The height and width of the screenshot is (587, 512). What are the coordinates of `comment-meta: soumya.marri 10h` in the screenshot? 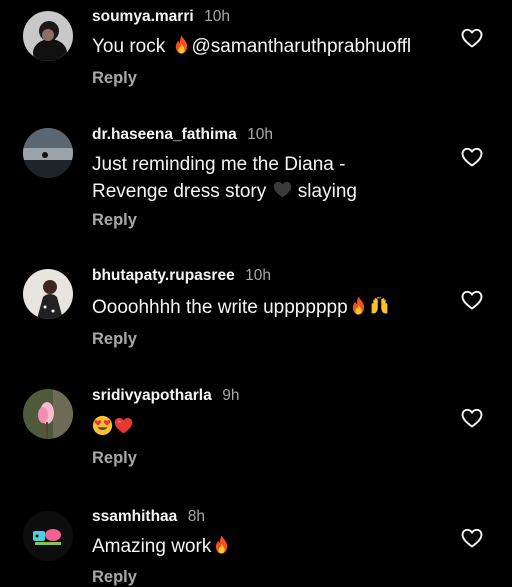 It's located at (161, 17).